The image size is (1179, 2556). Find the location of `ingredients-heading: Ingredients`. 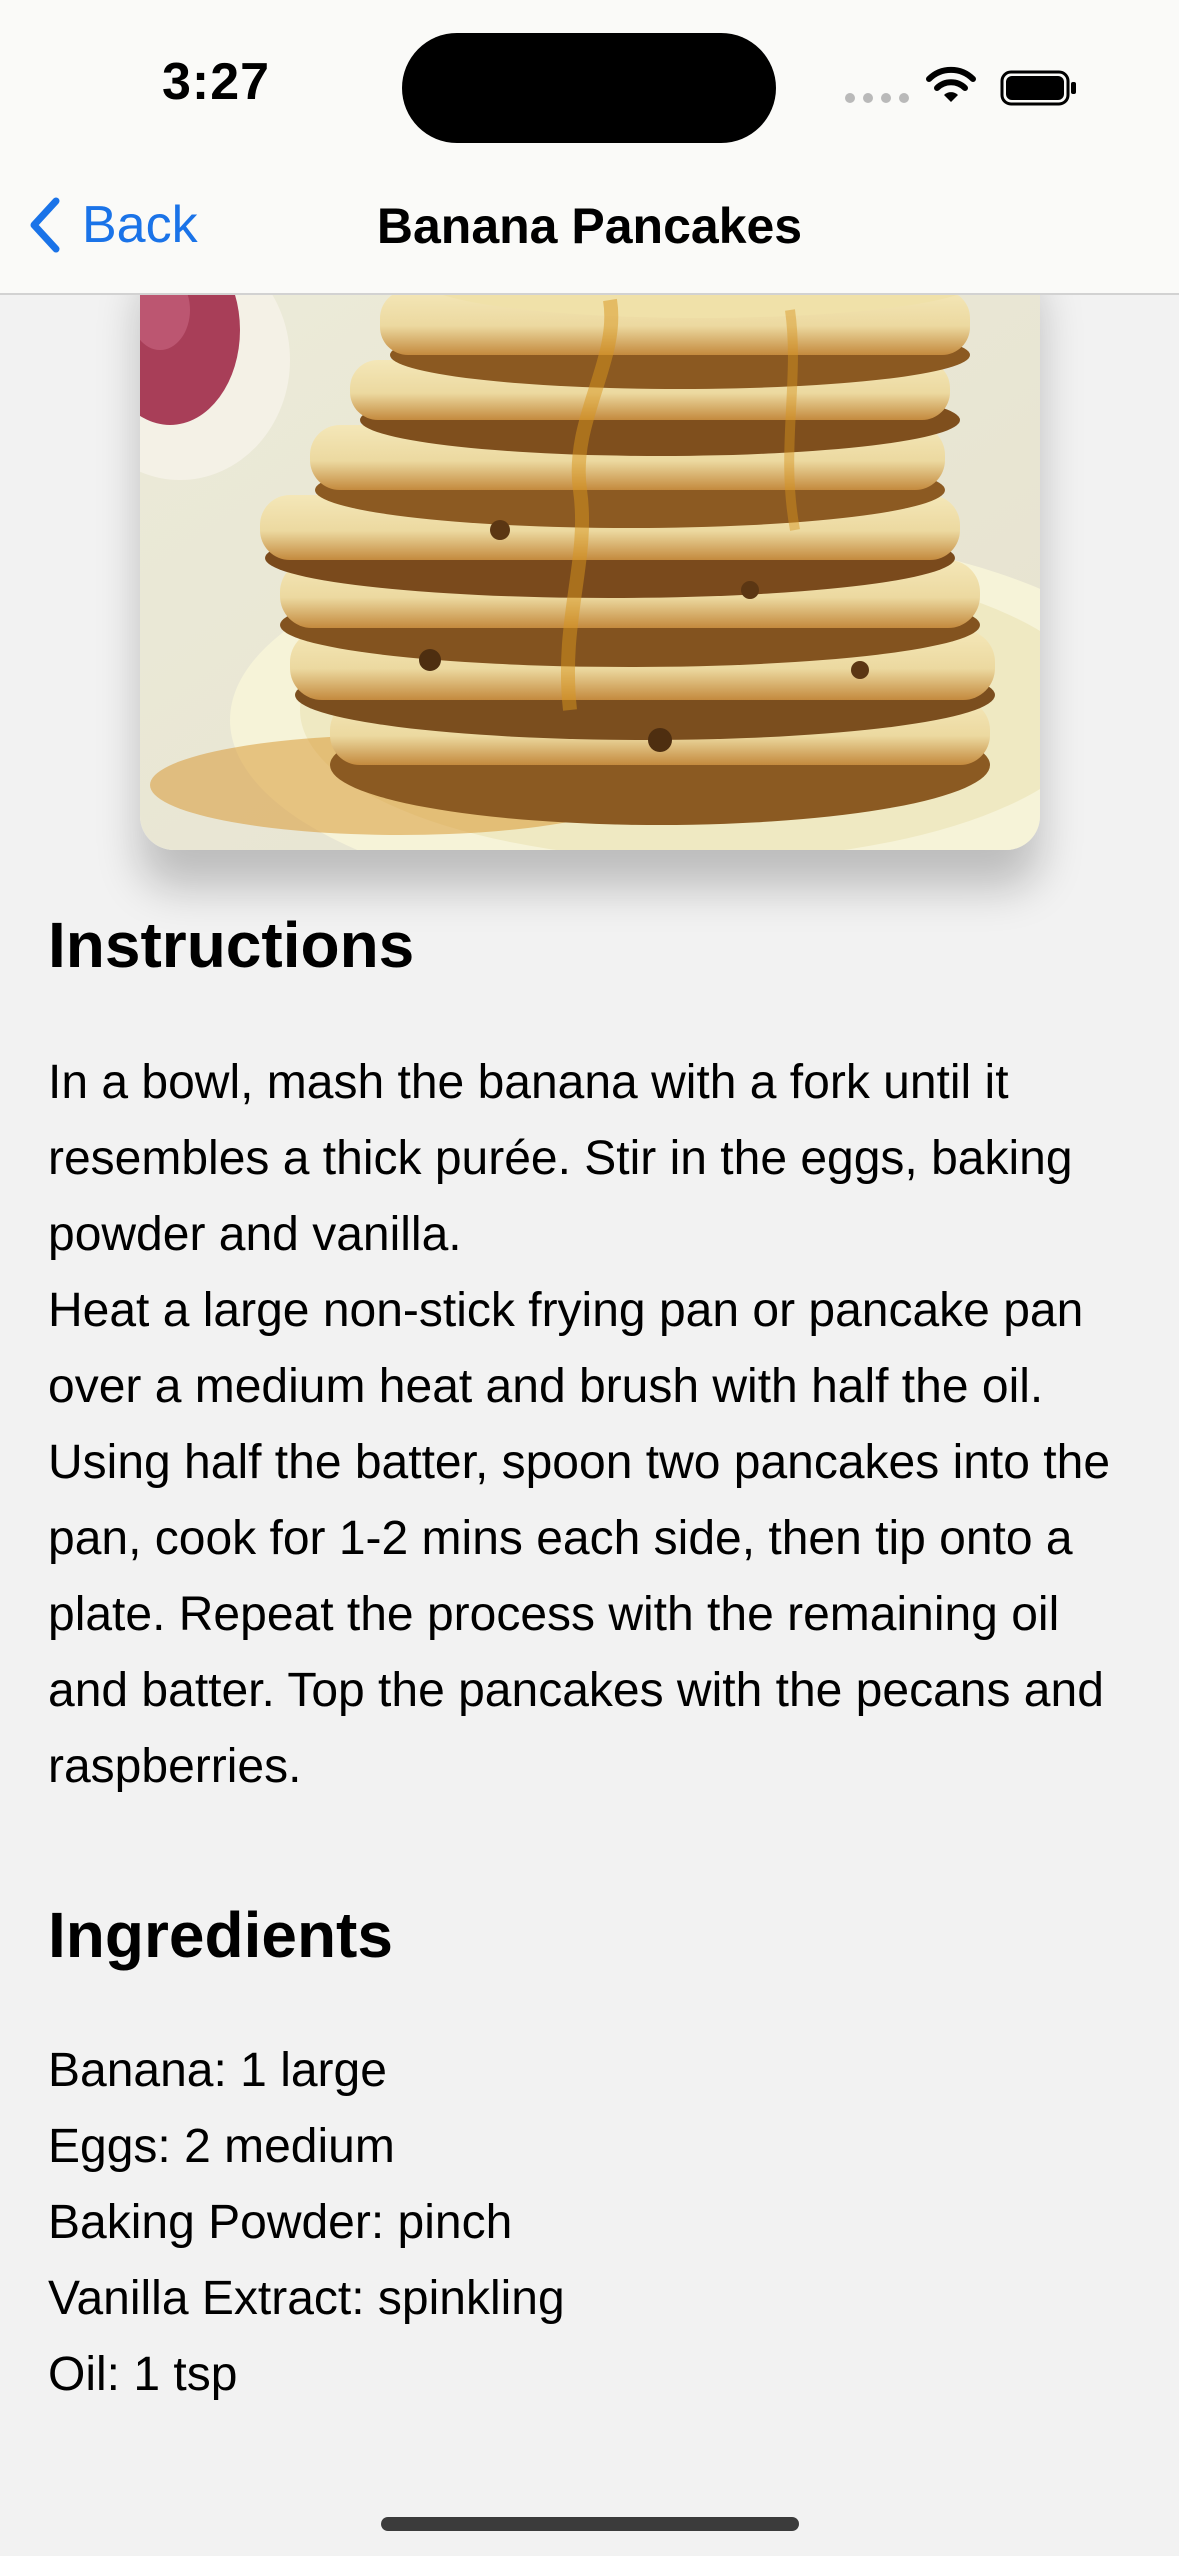

ingredients-heading: Ingredients is located at coordinates (220, 1935).